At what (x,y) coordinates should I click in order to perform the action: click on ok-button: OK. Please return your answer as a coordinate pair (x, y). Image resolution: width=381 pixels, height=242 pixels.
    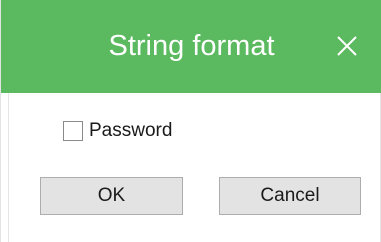
    Looking at the image, I should click on (111, 196).